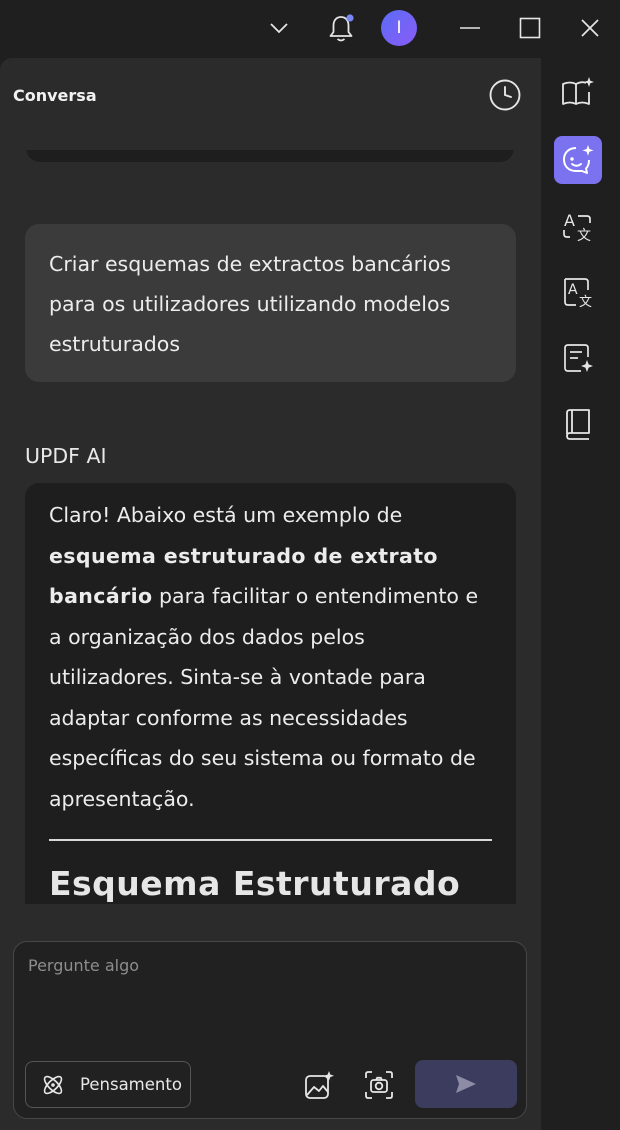  What do you see at coordinates (530, 28) in the screenshot?
I see `maximize-icon` at bounding box center [530, 28].